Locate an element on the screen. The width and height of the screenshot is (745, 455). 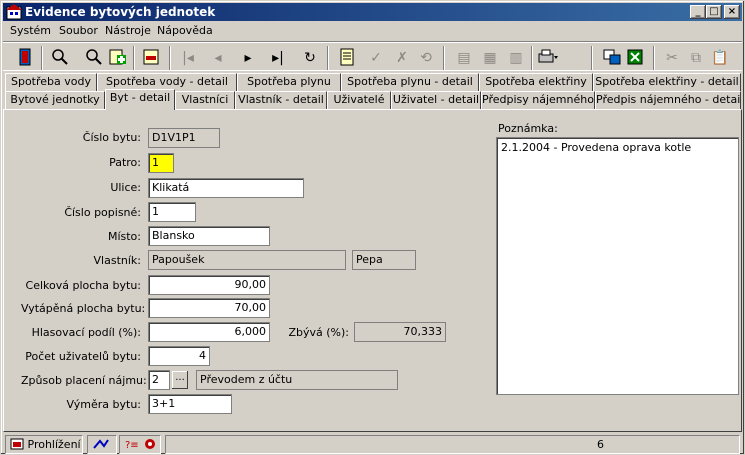
tab-vlastnik-detail: Vlastník - detail is located at coordinates (281, 100).